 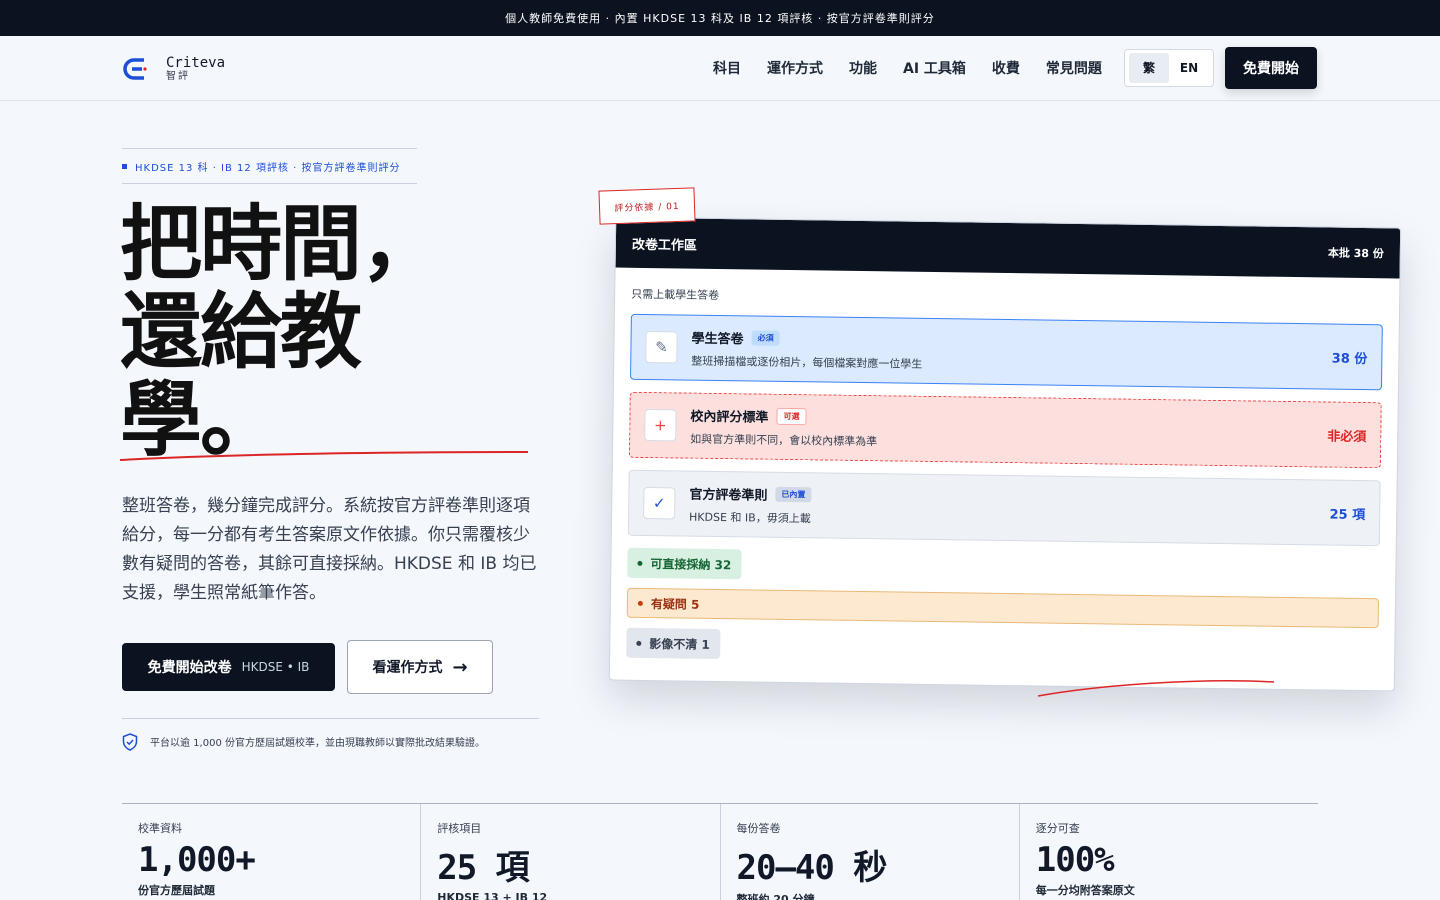 I want to click on upload-row-school-rubric: + 校內評分標準 可選 如與官方準則不同，會以校內標準為準 非必須, so click(x=1005, y=430).